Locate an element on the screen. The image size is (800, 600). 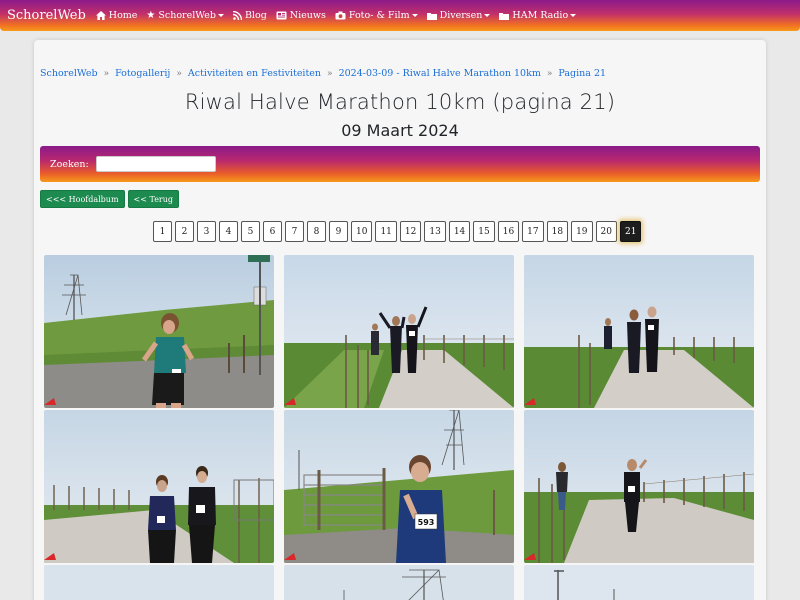
page-button: 7 is located at coordinates (294, 231).